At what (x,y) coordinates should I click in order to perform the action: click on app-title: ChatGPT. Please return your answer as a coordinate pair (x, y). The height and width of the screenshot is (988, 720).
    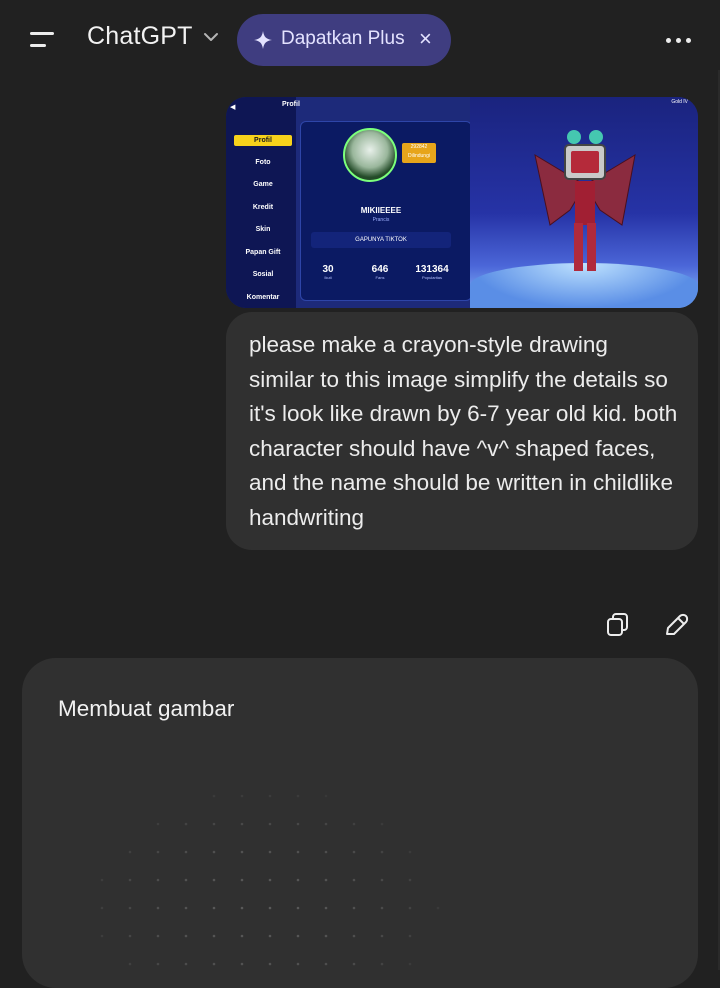
    Looking at the image, I should click on (140, 36).